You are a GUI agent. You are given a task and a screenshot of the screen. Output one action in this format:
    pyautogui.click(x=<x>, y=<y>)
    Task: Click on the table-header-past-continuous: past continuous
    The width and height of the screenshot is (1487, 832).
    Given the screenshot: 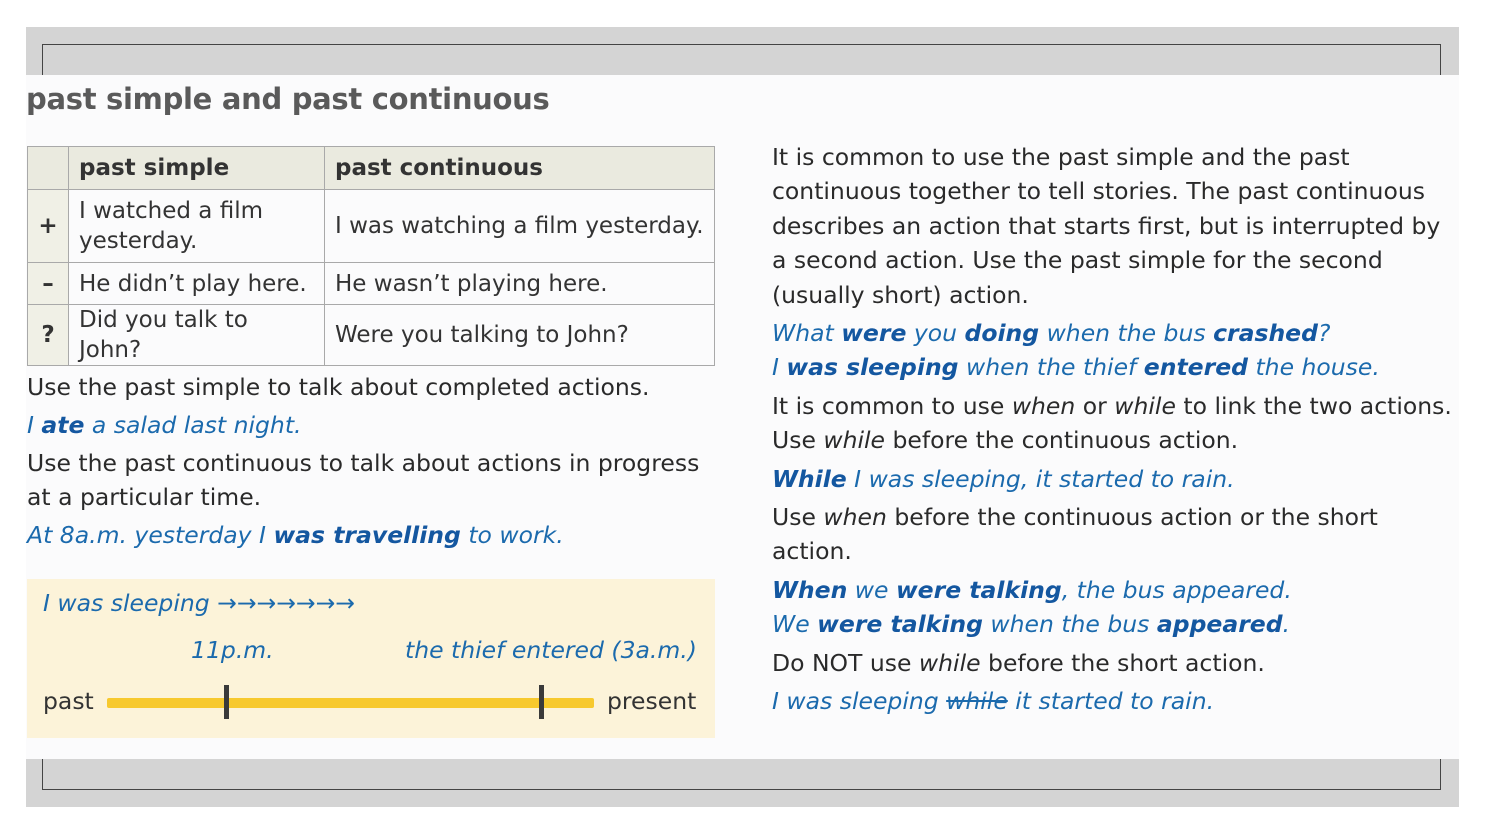 What is the action you would take?
    pyautogui.click(x=519, y=168)
    